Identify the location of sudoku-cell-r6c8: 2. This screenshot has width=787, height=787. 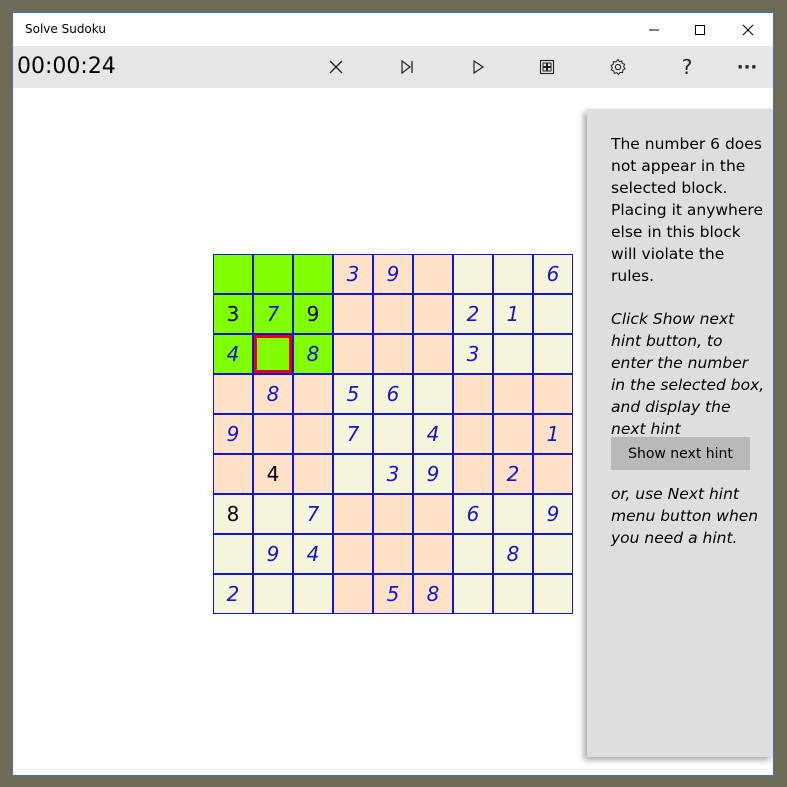
(513, 474).